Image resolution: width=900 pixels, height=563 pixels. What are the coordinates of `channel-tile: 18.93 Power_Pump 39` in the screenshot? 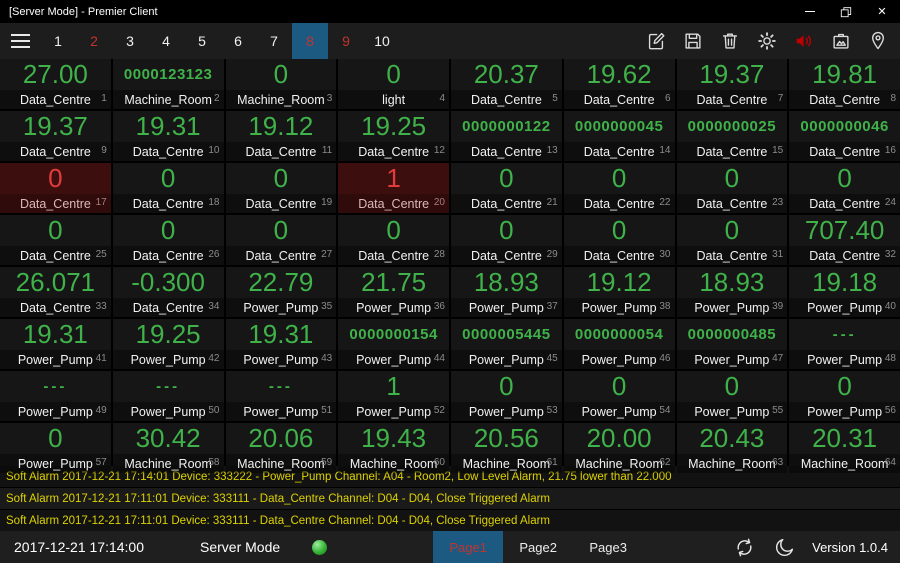 It's located at (732, 292).